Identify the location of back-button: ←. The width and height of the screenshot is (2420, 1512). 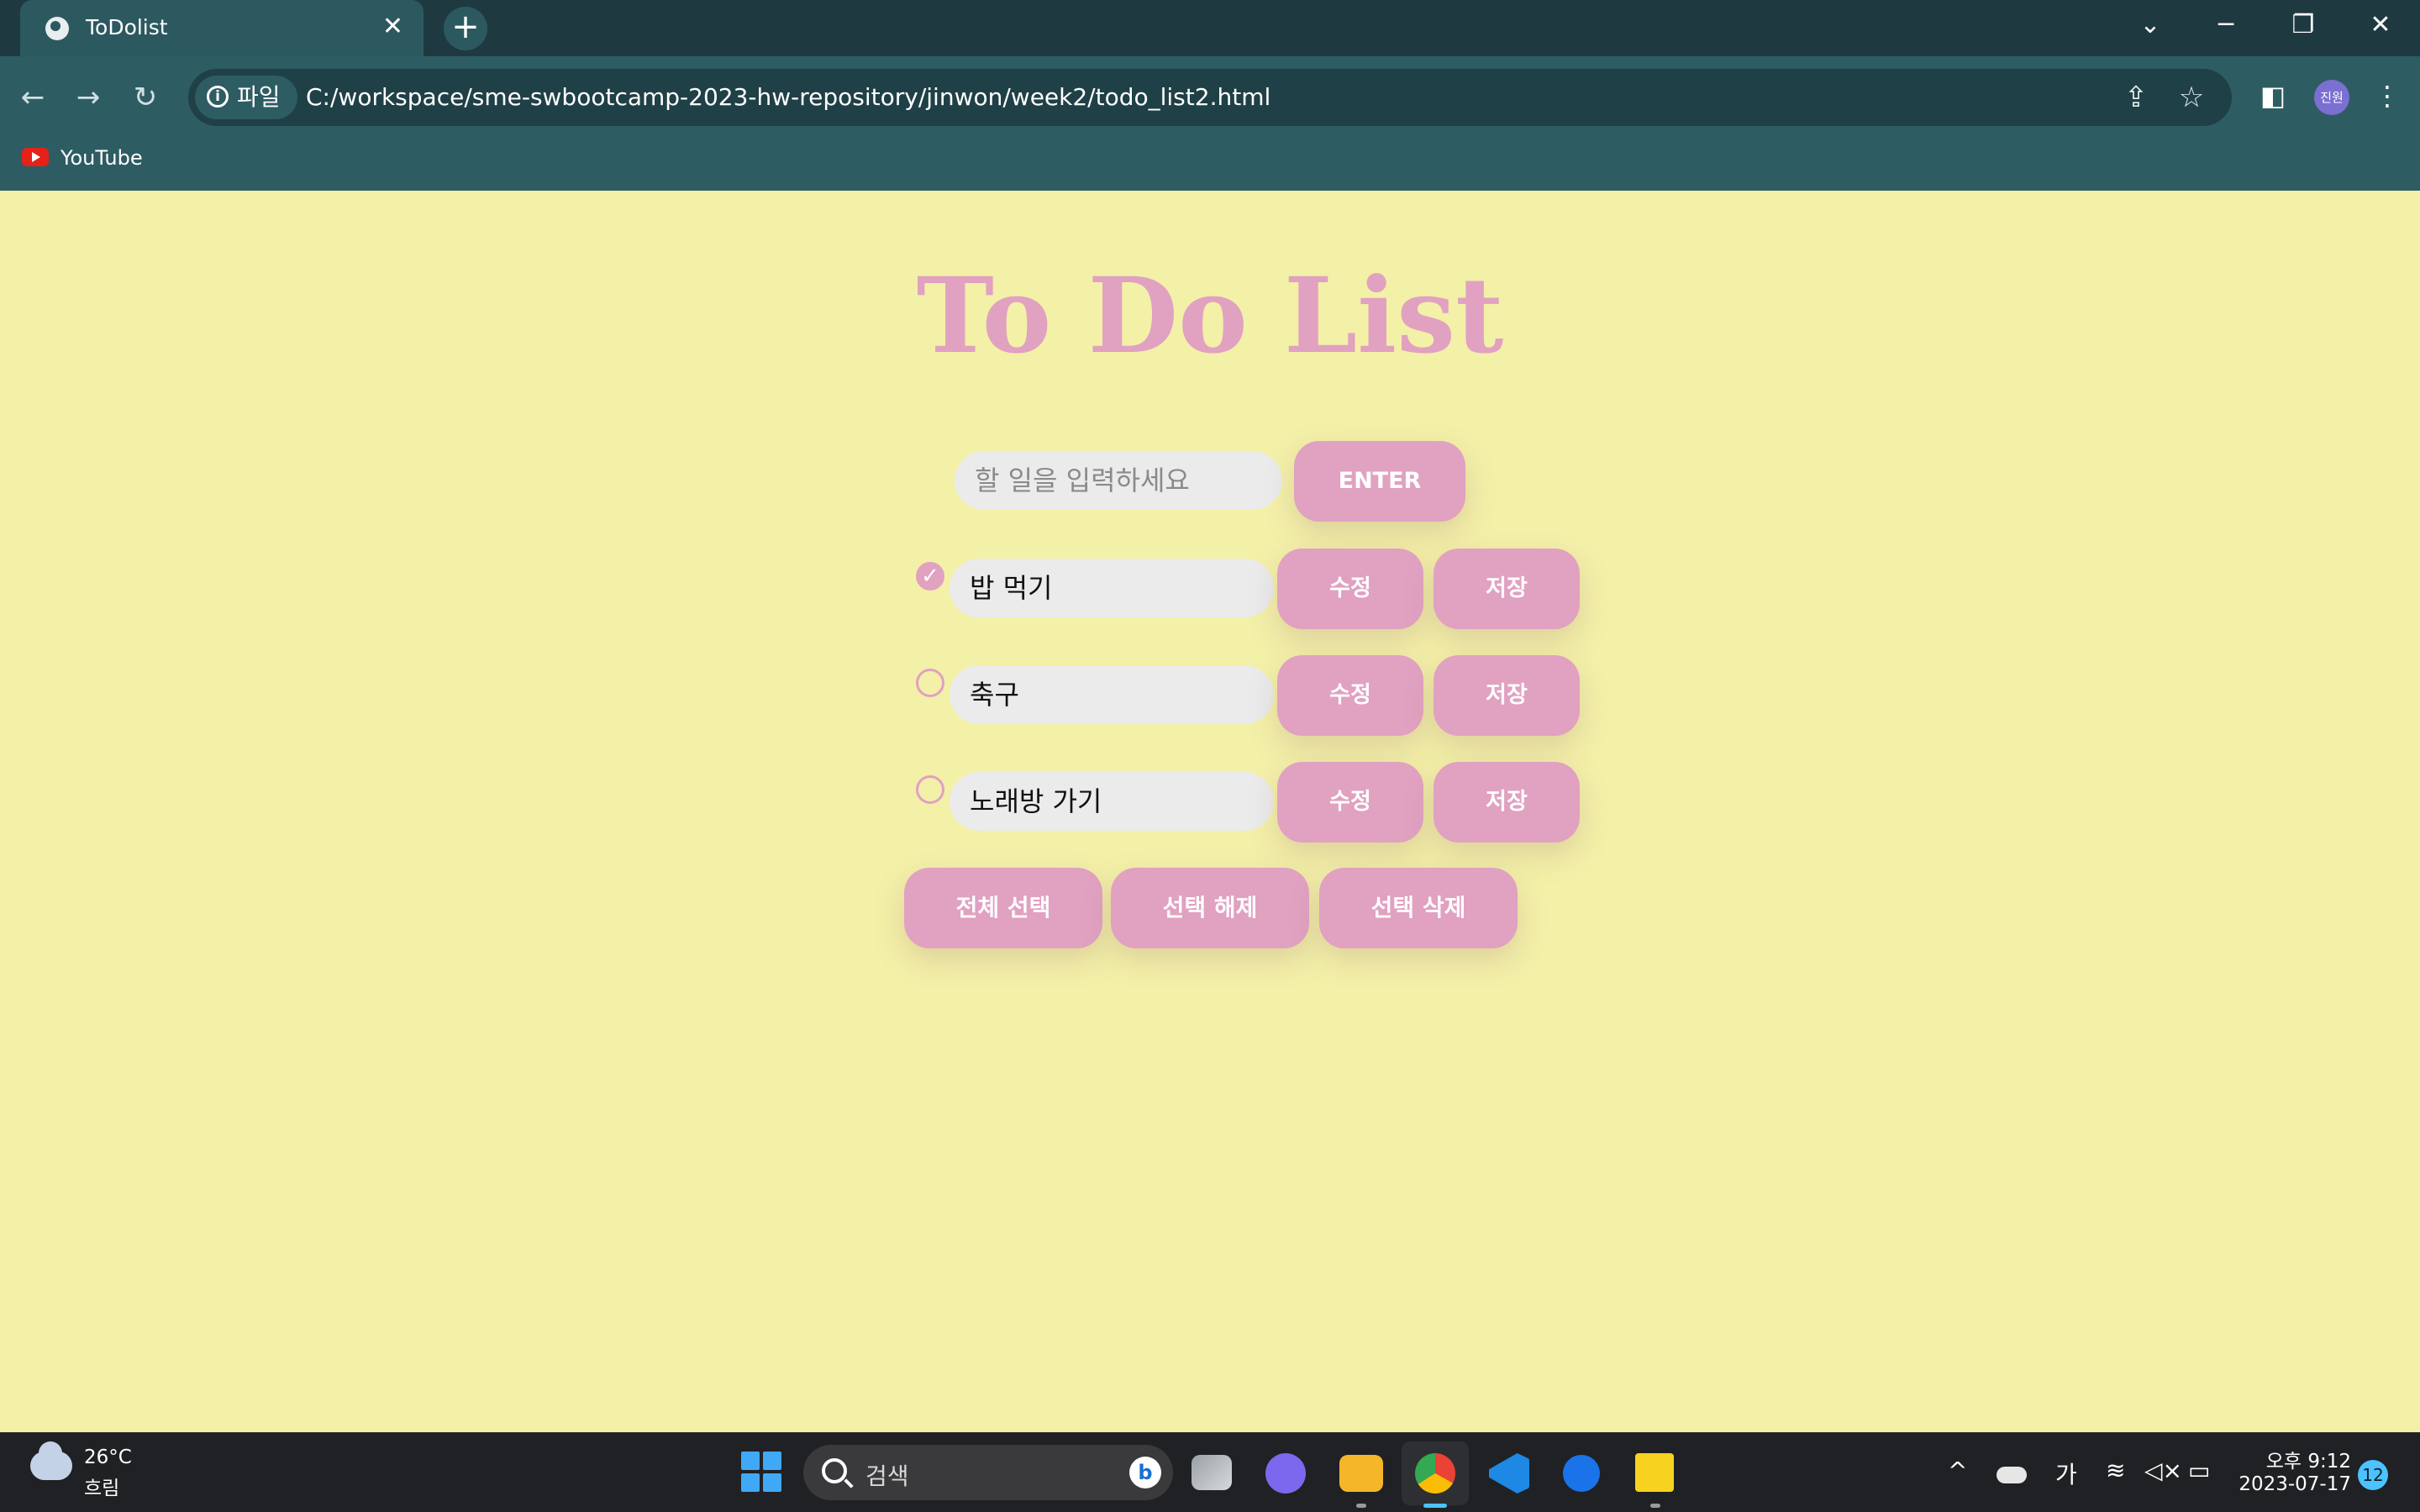
(33, 97).